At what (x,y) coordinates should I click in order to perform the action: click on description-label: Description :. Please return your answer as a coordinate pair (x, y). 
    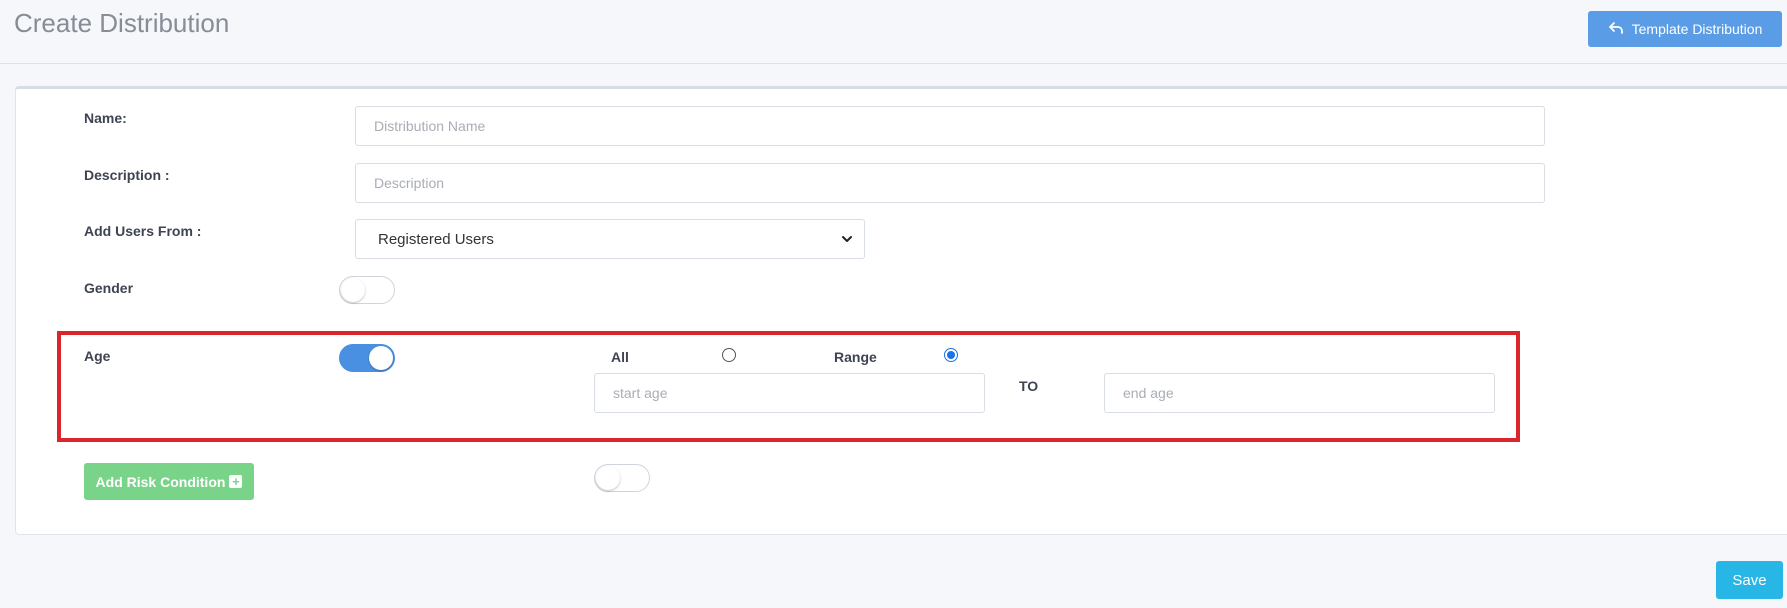
    Looking at the image, I should click on (127, 175).